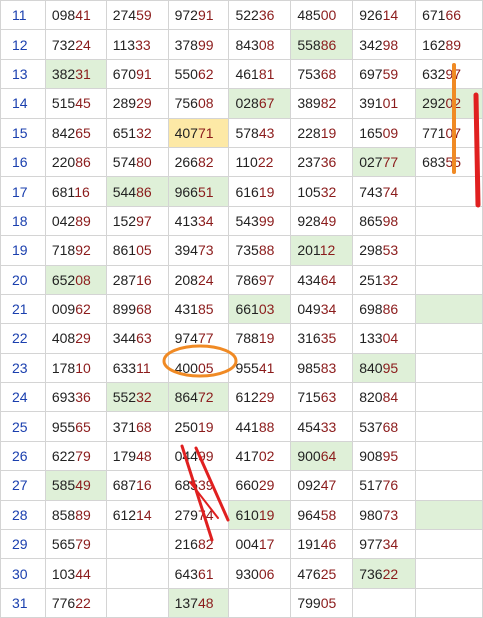 The height and width of the screenshot is (618, 483). What do you see at coordinates (322, 74) in the screenshot?
I see `number-cell: 75368` at bounding box center [322, 74].